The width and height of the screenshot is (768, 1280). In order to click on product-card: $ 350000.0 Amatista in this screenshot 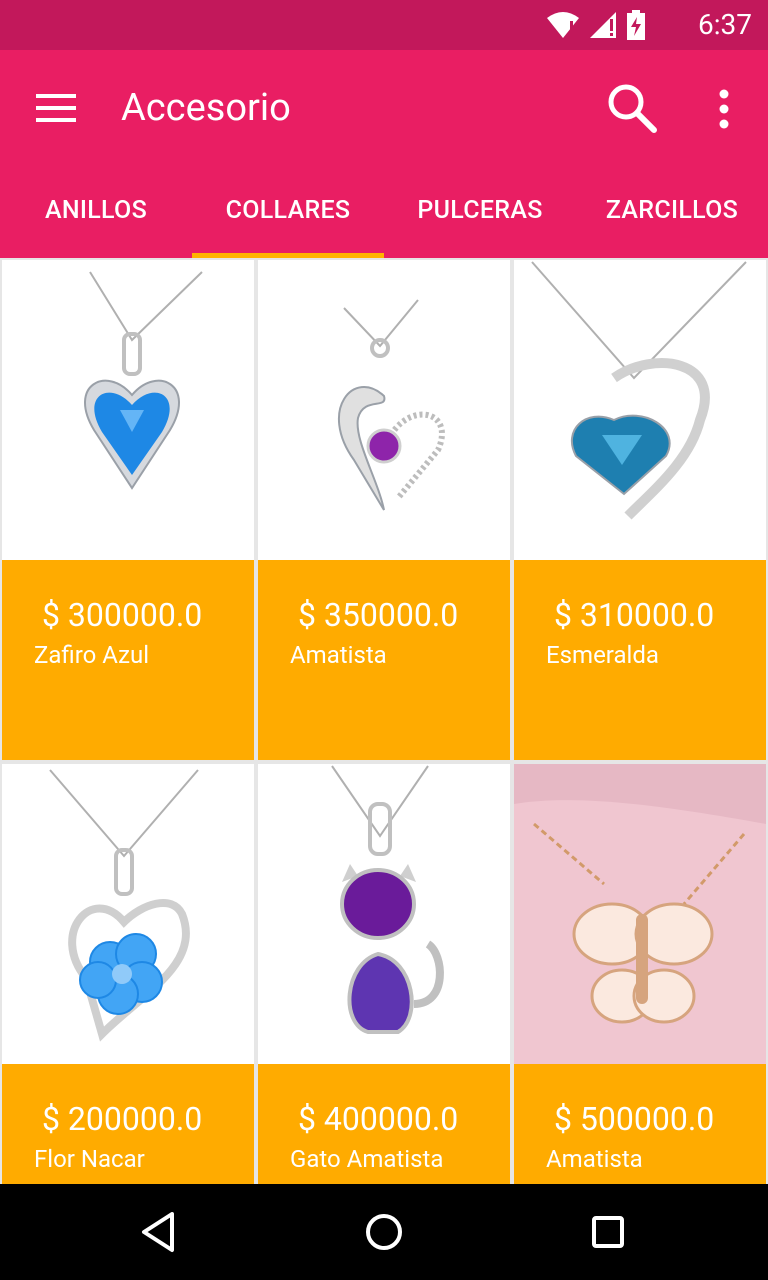, I will do `click(384, 510)`.